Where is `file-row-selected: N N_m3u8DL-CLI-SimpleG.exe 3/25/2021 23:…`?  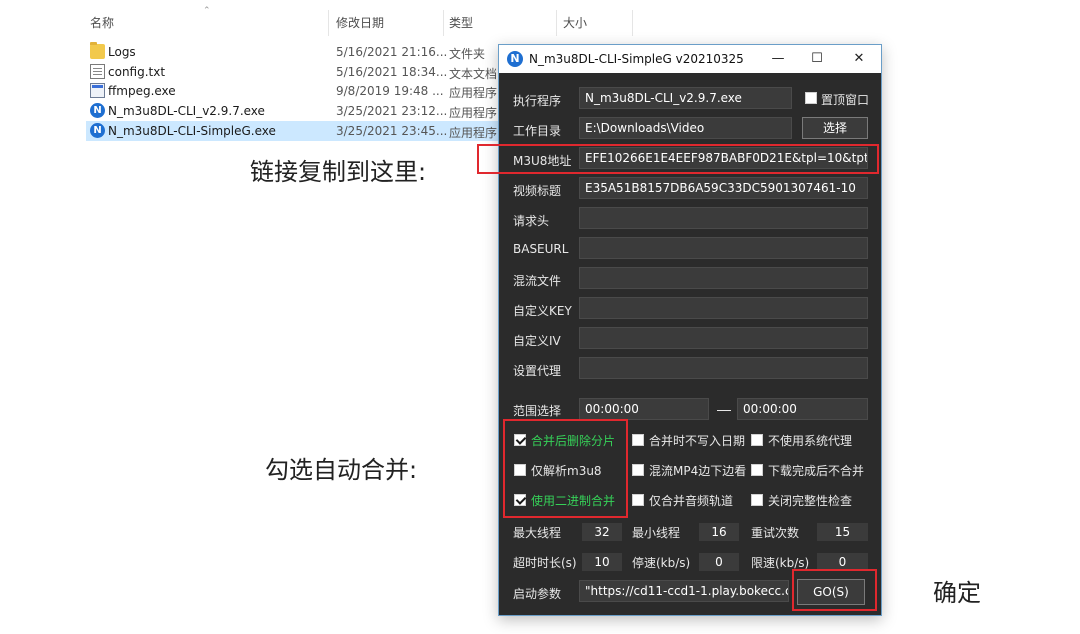
file-row-selected: N N_m3u8DL-CLI-SimpleG.exe 3/25/2021 23:… is located at coordinates (296, 131).